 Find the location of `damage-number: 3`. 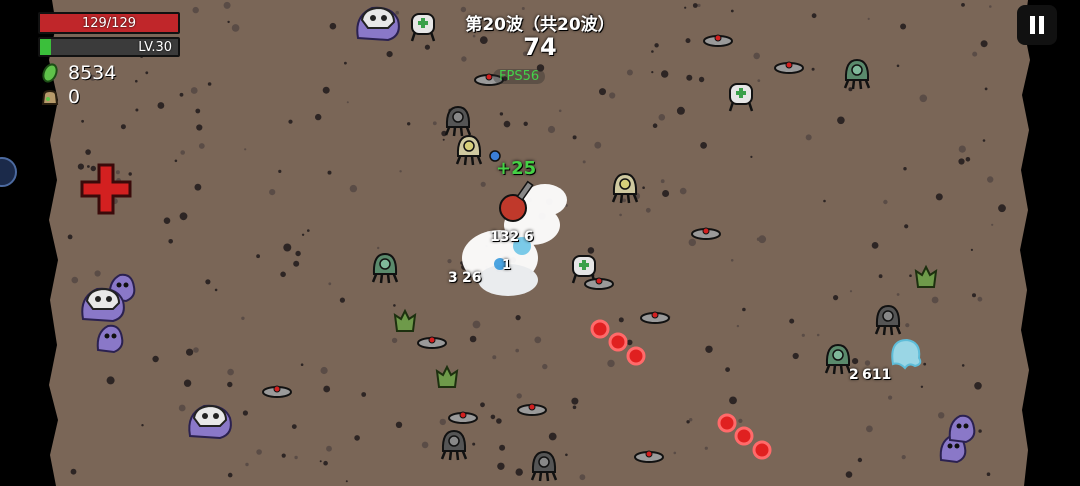

damage-number: 3 is located at coordinates (453, 278).